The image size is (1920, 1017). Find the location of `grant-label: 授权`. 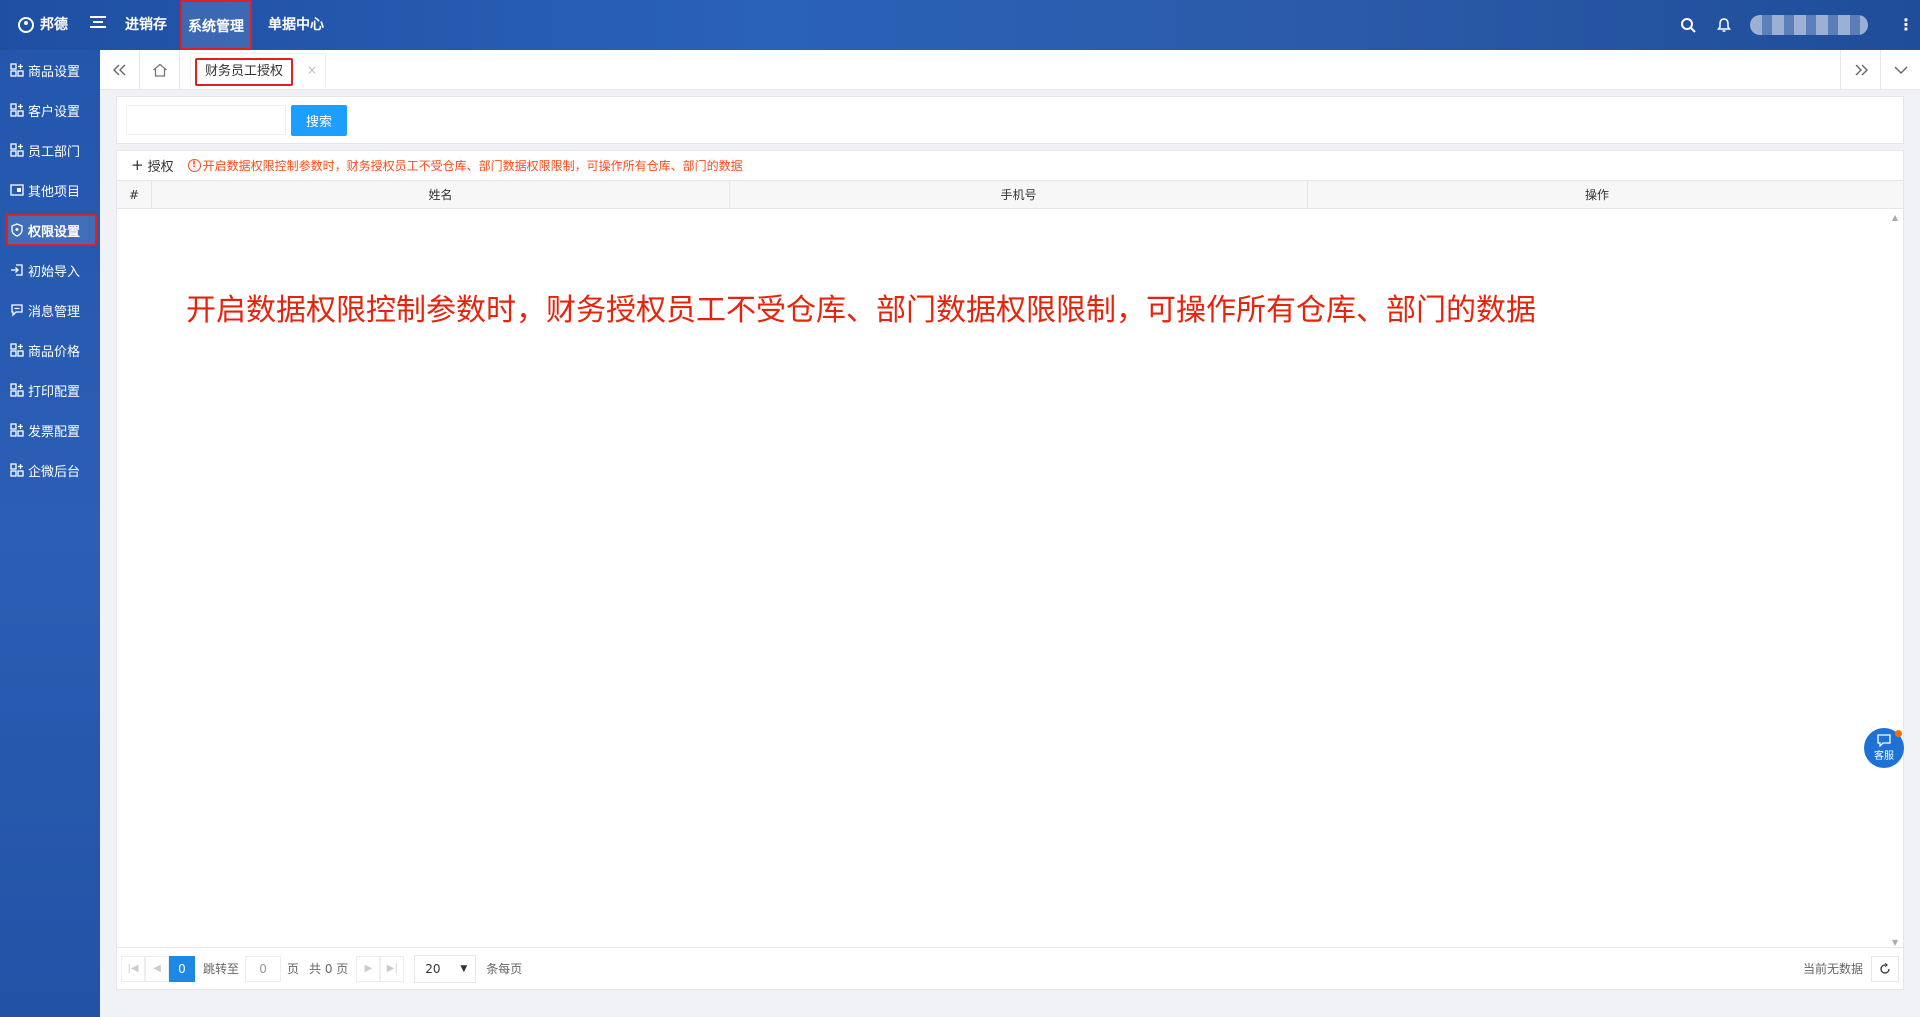

grant-label: 授权 is located at coordinates (160, 167).